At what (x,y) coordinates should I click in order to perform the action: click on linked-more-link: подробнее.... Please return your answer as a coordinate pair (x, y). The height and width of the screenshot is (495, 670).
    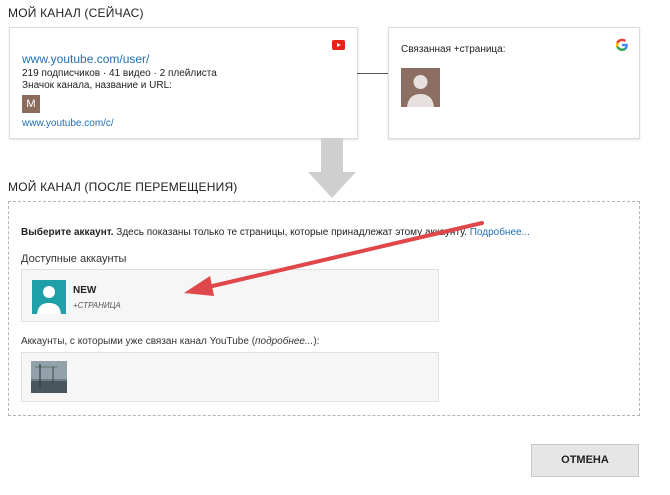
    Looking at the image, I should click on (284, 341).